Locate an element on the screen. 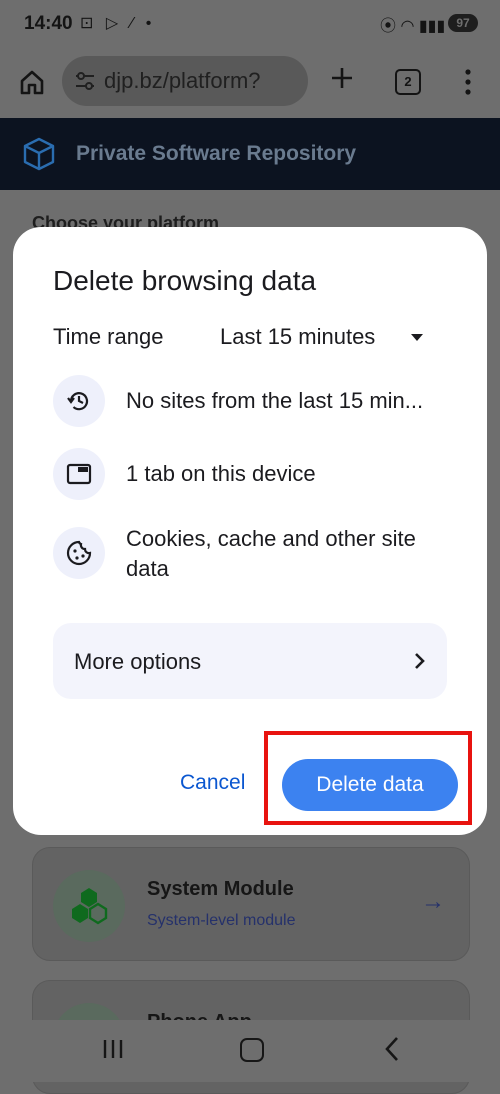 Image resolution: width=500 pixels, height=1094 pixels. time-range-label: Time range is located at coordinates (108, 336).